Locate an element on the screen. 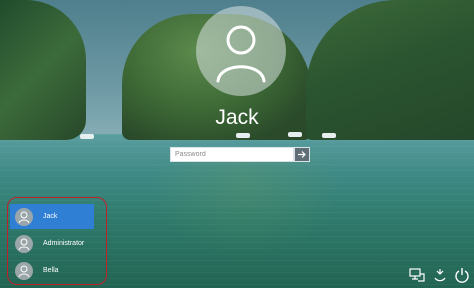  user-item-bella: Bella is located at coordinates (52, 270).